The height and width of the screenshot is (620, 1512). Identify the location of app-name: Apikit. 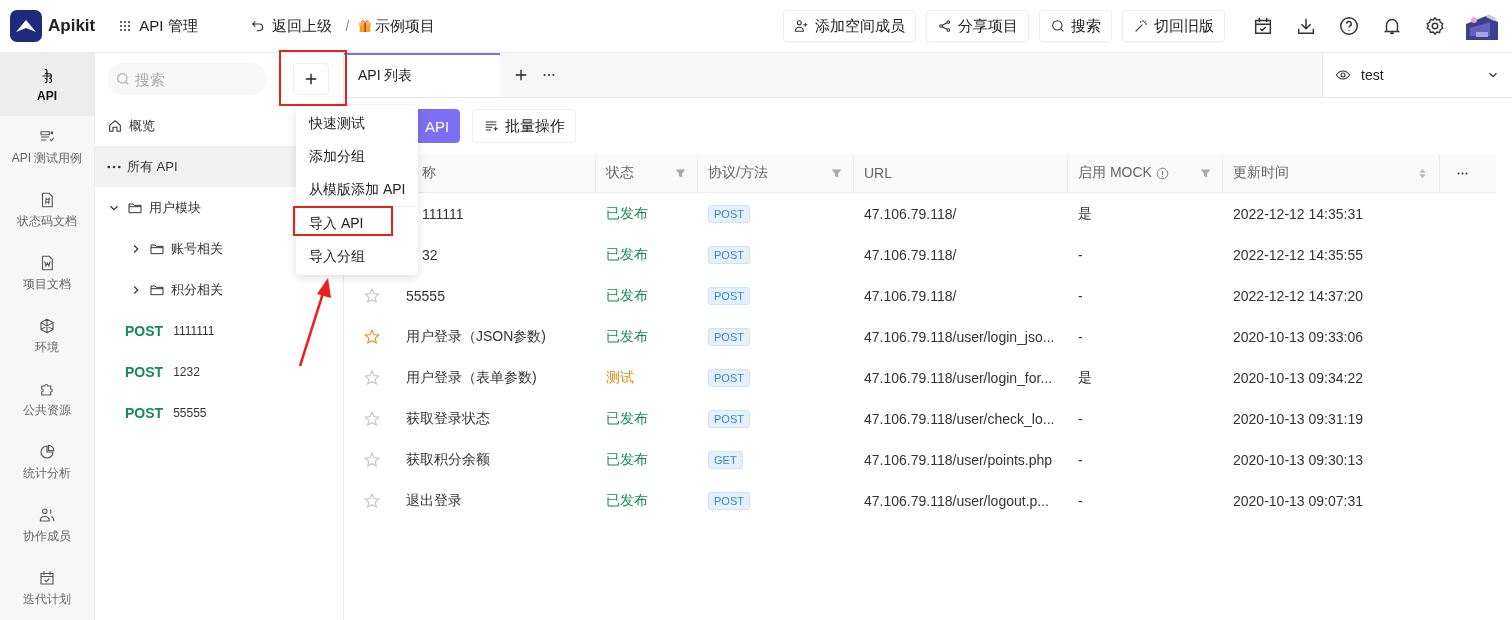
(72, 26).